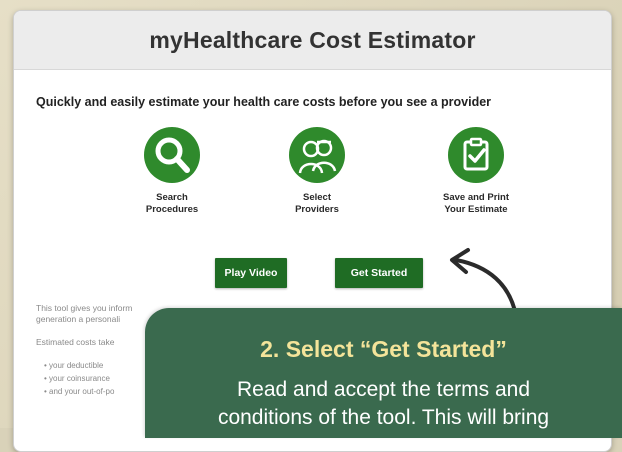  I want to click on bullet-item: • your coinsurance, so click(77, 378).